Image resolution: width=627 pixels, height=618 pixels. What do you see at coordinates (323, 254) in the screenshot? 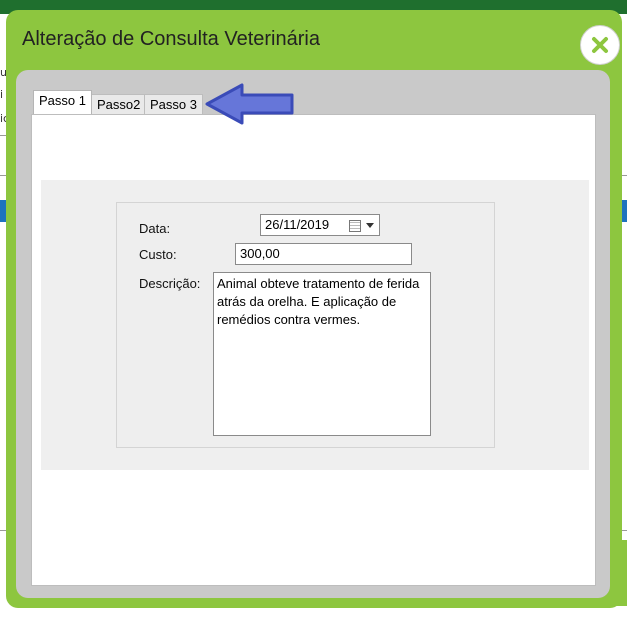
I see `cost-input: 300,00` at bounding box center [323, 254].